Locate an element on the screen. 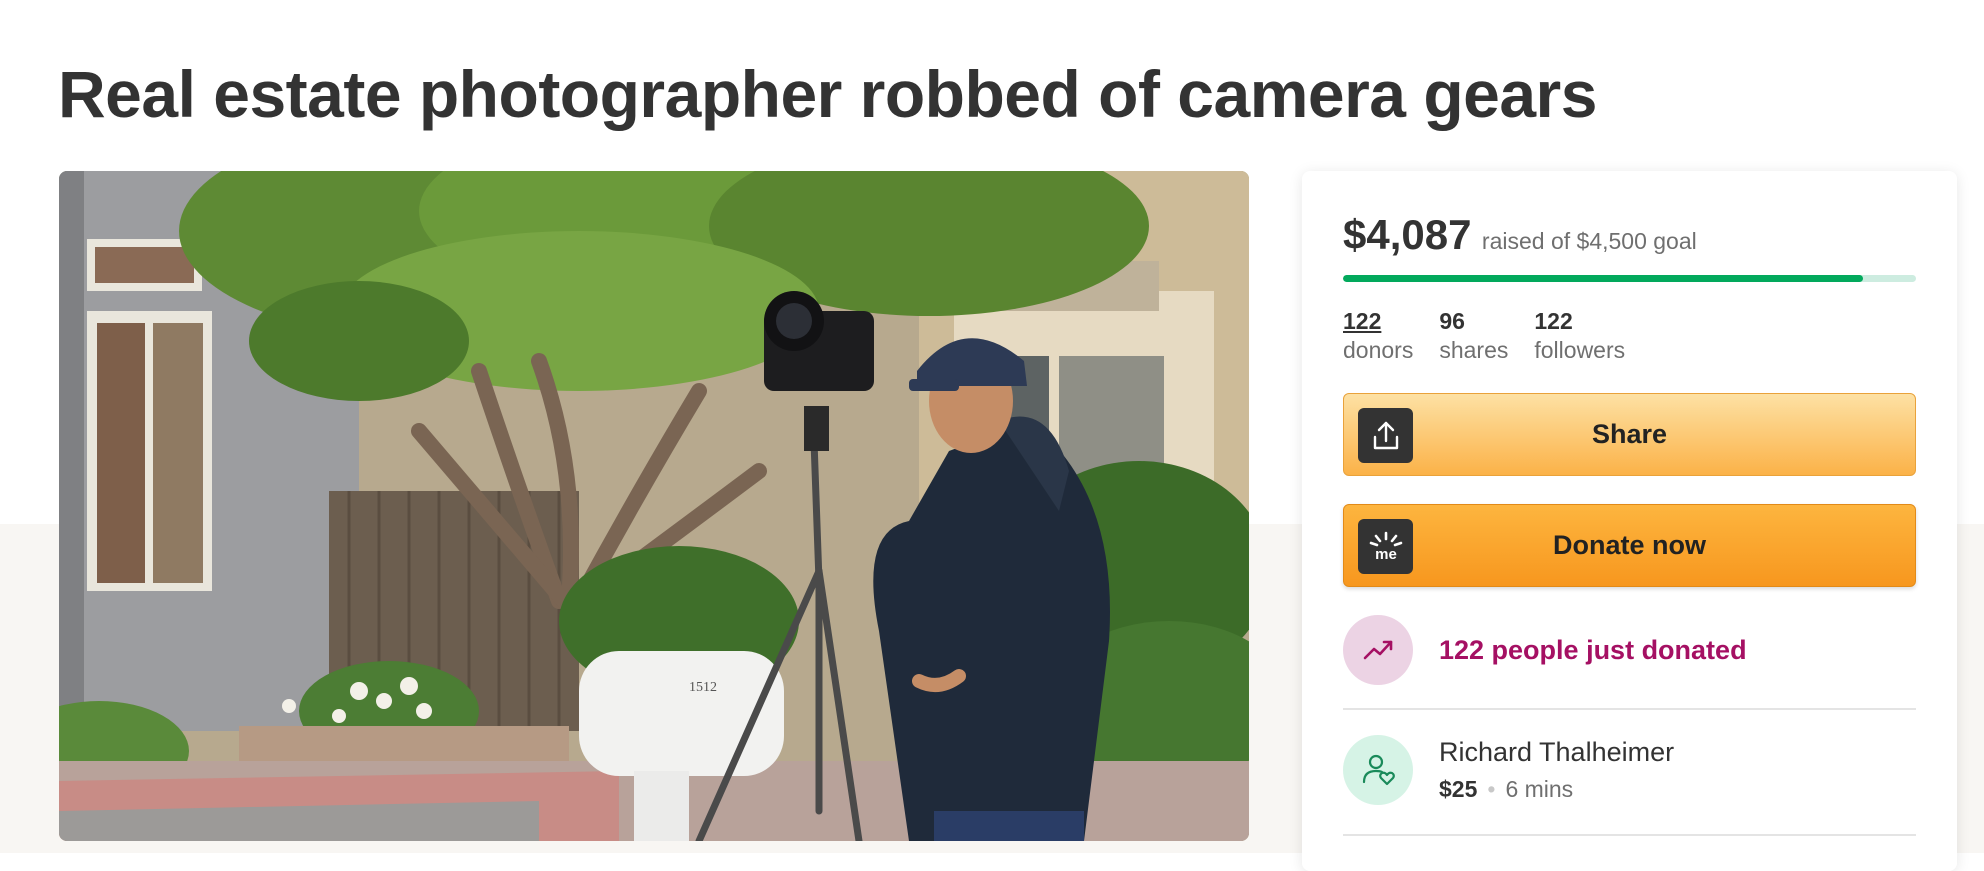  share-button: Share is located at coordinates (1629, 434).